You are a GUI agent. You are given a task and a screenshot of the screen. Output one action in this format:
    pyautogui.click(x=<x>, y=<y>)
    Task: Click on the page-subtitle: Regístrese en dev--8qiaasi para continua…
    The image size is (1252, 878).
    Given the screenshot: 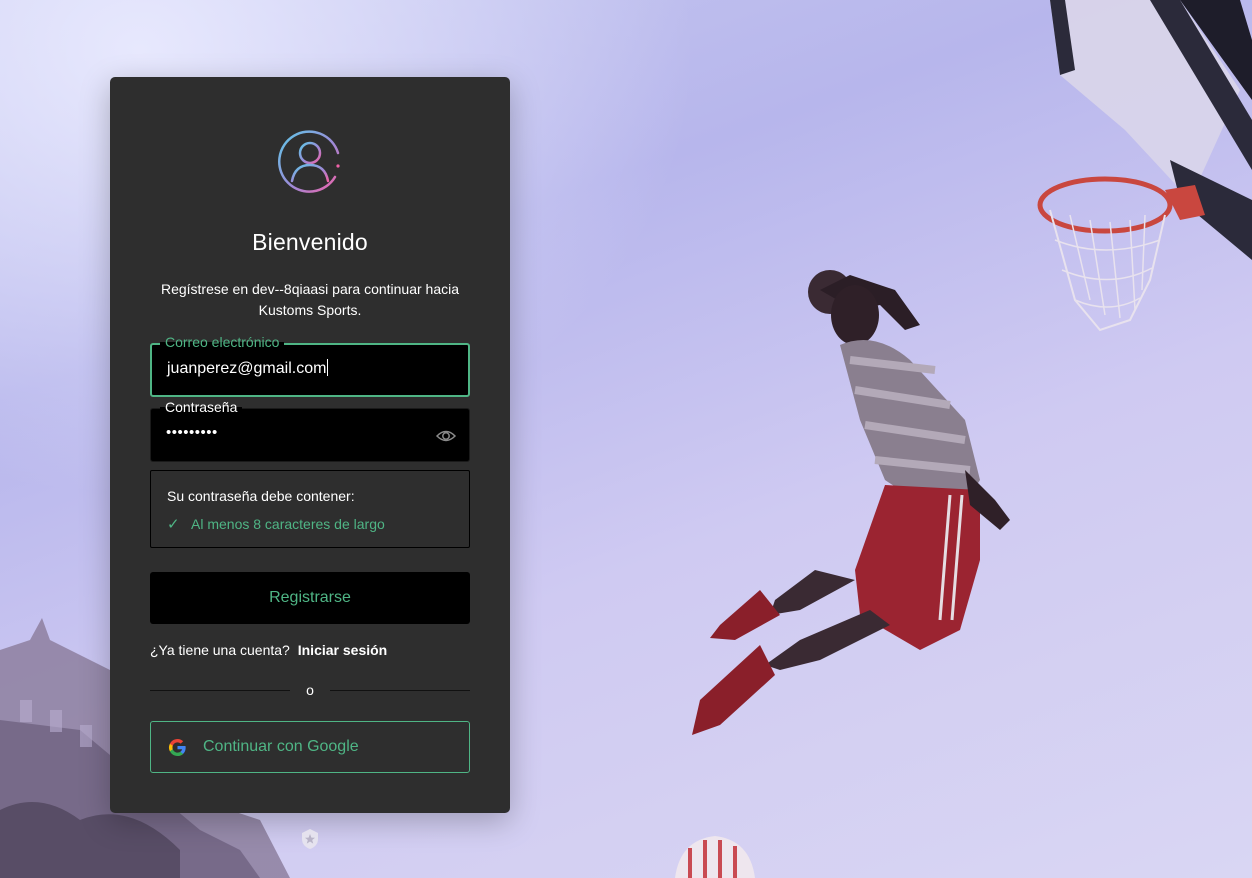 What is the action you would take?
    pyautogui.click(x=310, y=299)
    